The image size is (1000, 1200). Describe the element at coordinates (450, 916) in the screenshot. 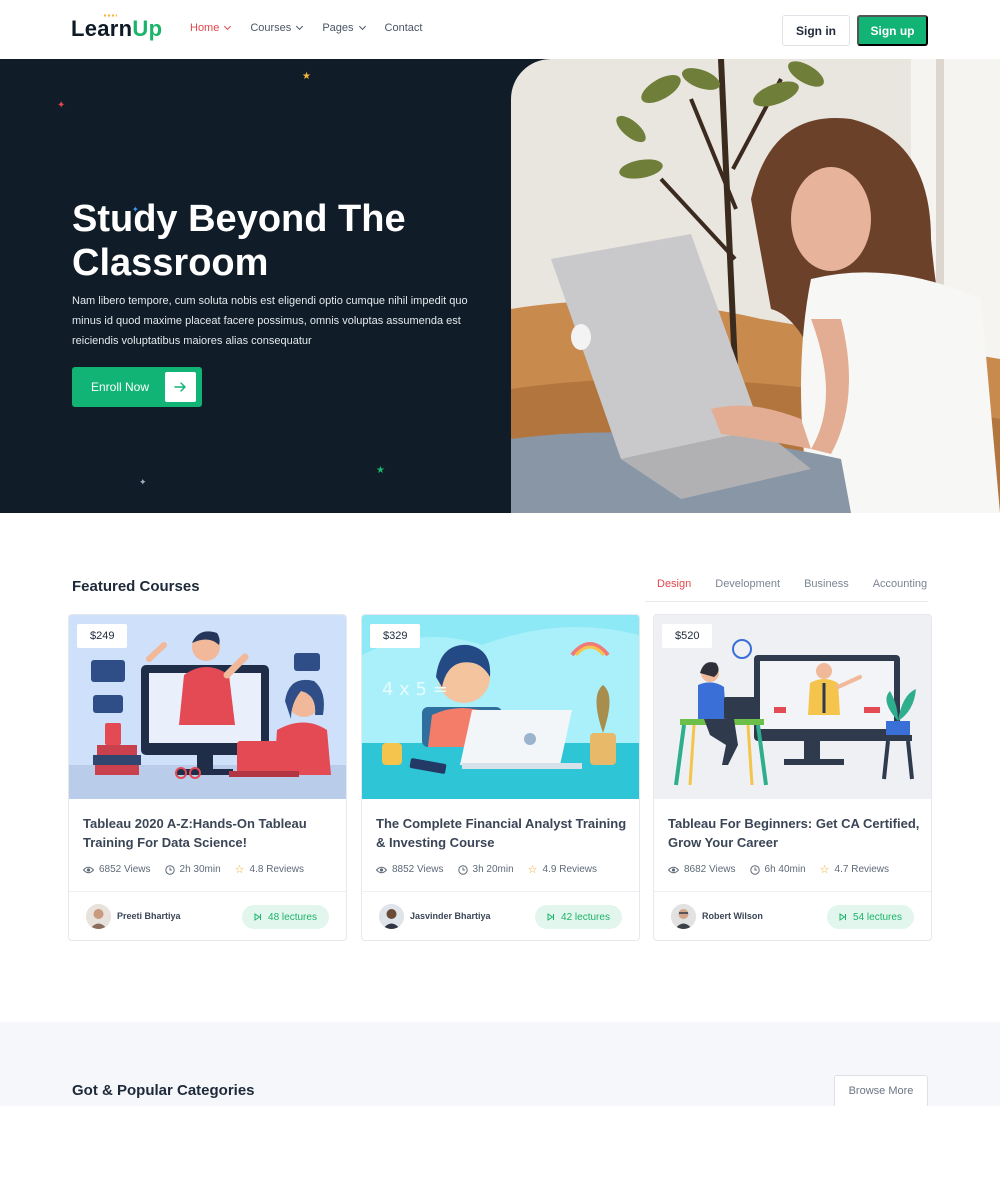

I see `author-name: Jasvinder Bhartiya` at that location.